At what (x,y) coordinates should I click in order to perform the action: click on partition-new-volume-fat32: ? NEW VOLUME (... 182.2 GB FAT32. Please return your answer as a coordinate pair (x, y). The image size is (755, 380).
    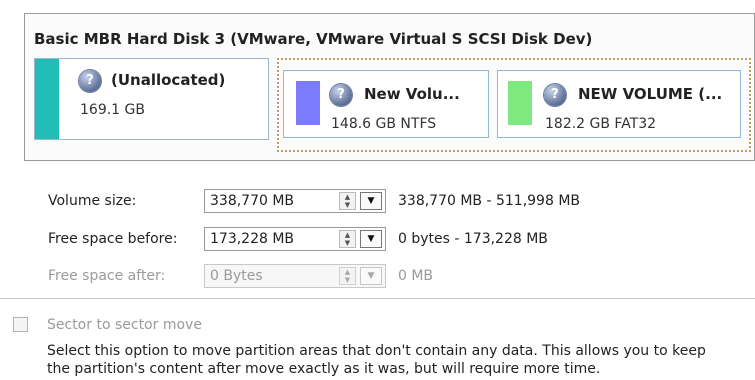
    Looking at the image, I should click on (619, 104).